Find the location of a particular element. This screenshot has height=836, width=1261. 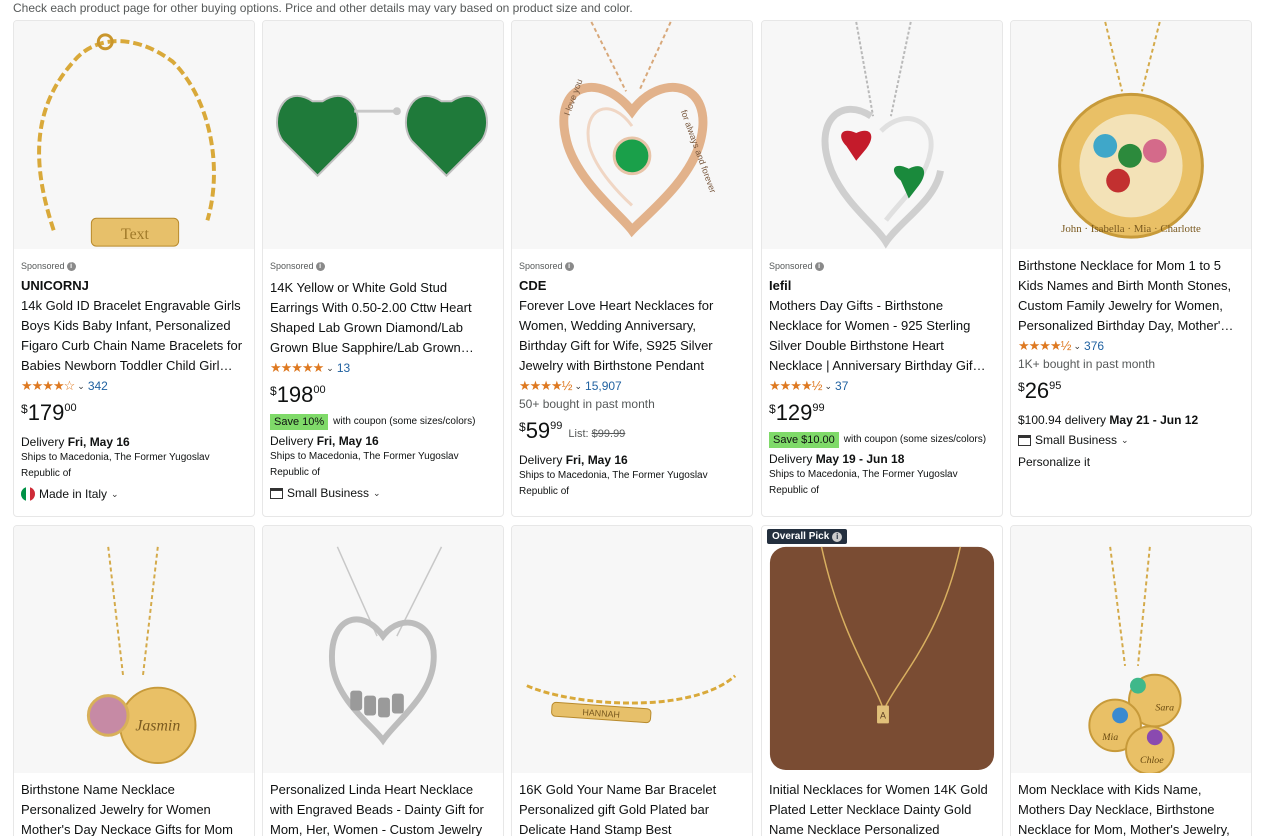

rating-count: 37 is located at coordinates (841, 386).